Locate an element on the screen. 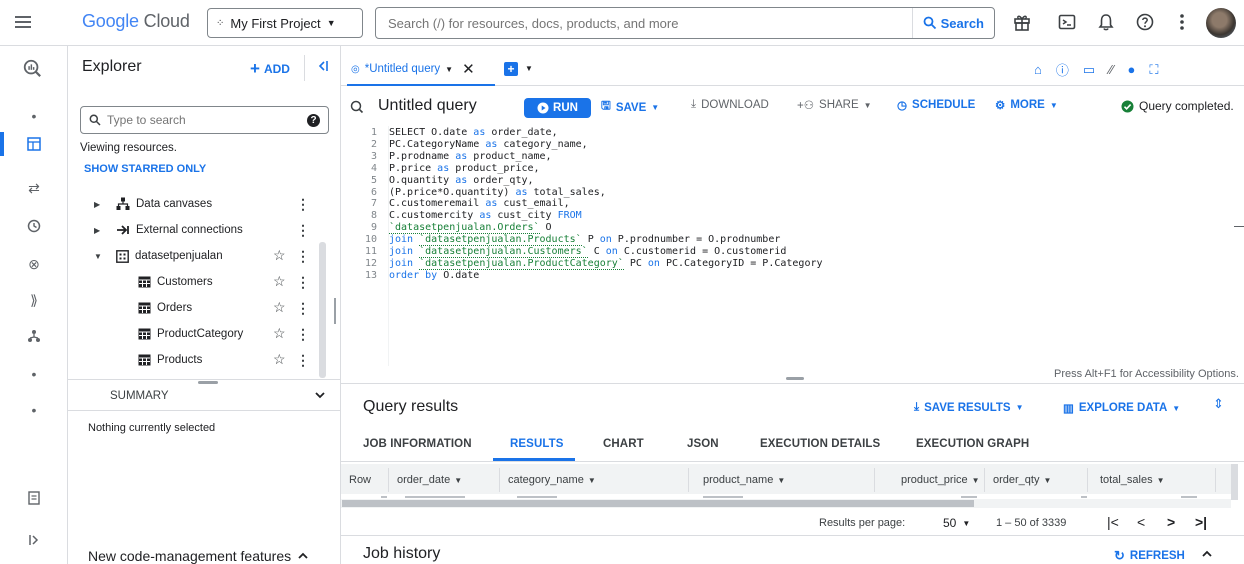 The height and width of the screenshot is (564, 1244). info-icon: ⓘ is located at coordinates (1062, 69).